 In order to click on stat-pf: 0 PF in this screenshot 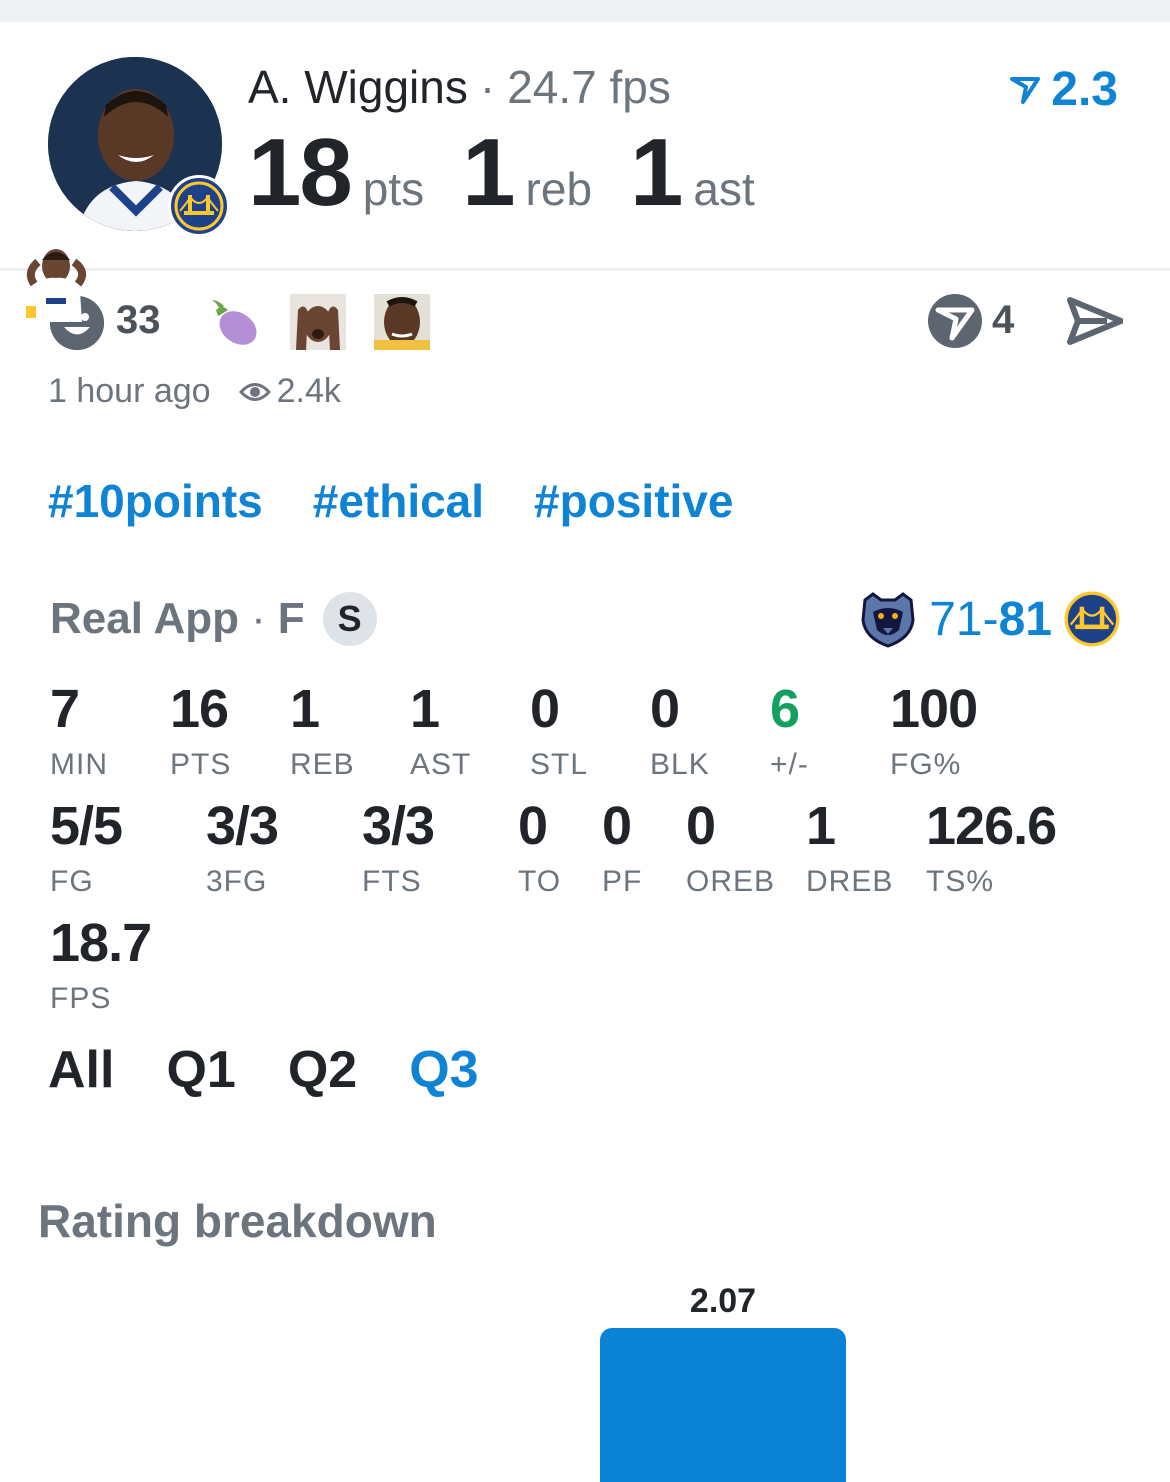, I will do `click(622, 849)`.